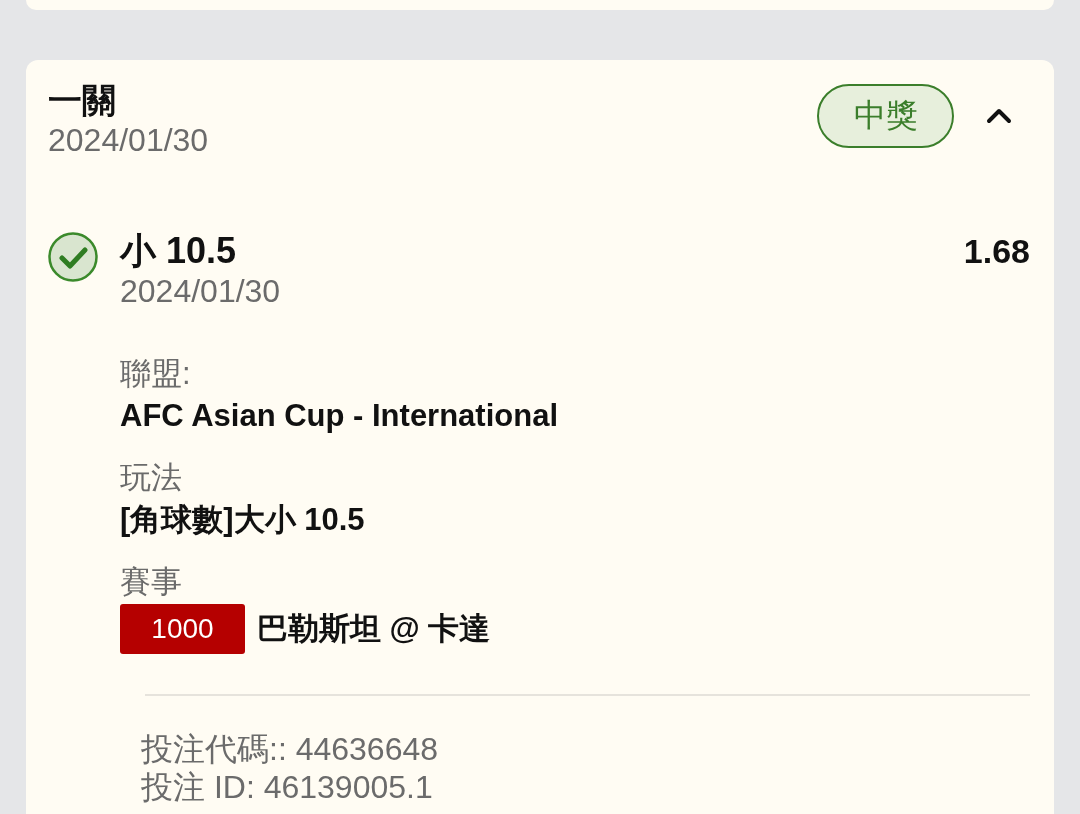 The height and width of the screenshot is (814, 1080). Describe the element at coordinates (374, 629) in the screenshot. I see `match-teams: 巴勒斯坦 @ 卡達` at that location.